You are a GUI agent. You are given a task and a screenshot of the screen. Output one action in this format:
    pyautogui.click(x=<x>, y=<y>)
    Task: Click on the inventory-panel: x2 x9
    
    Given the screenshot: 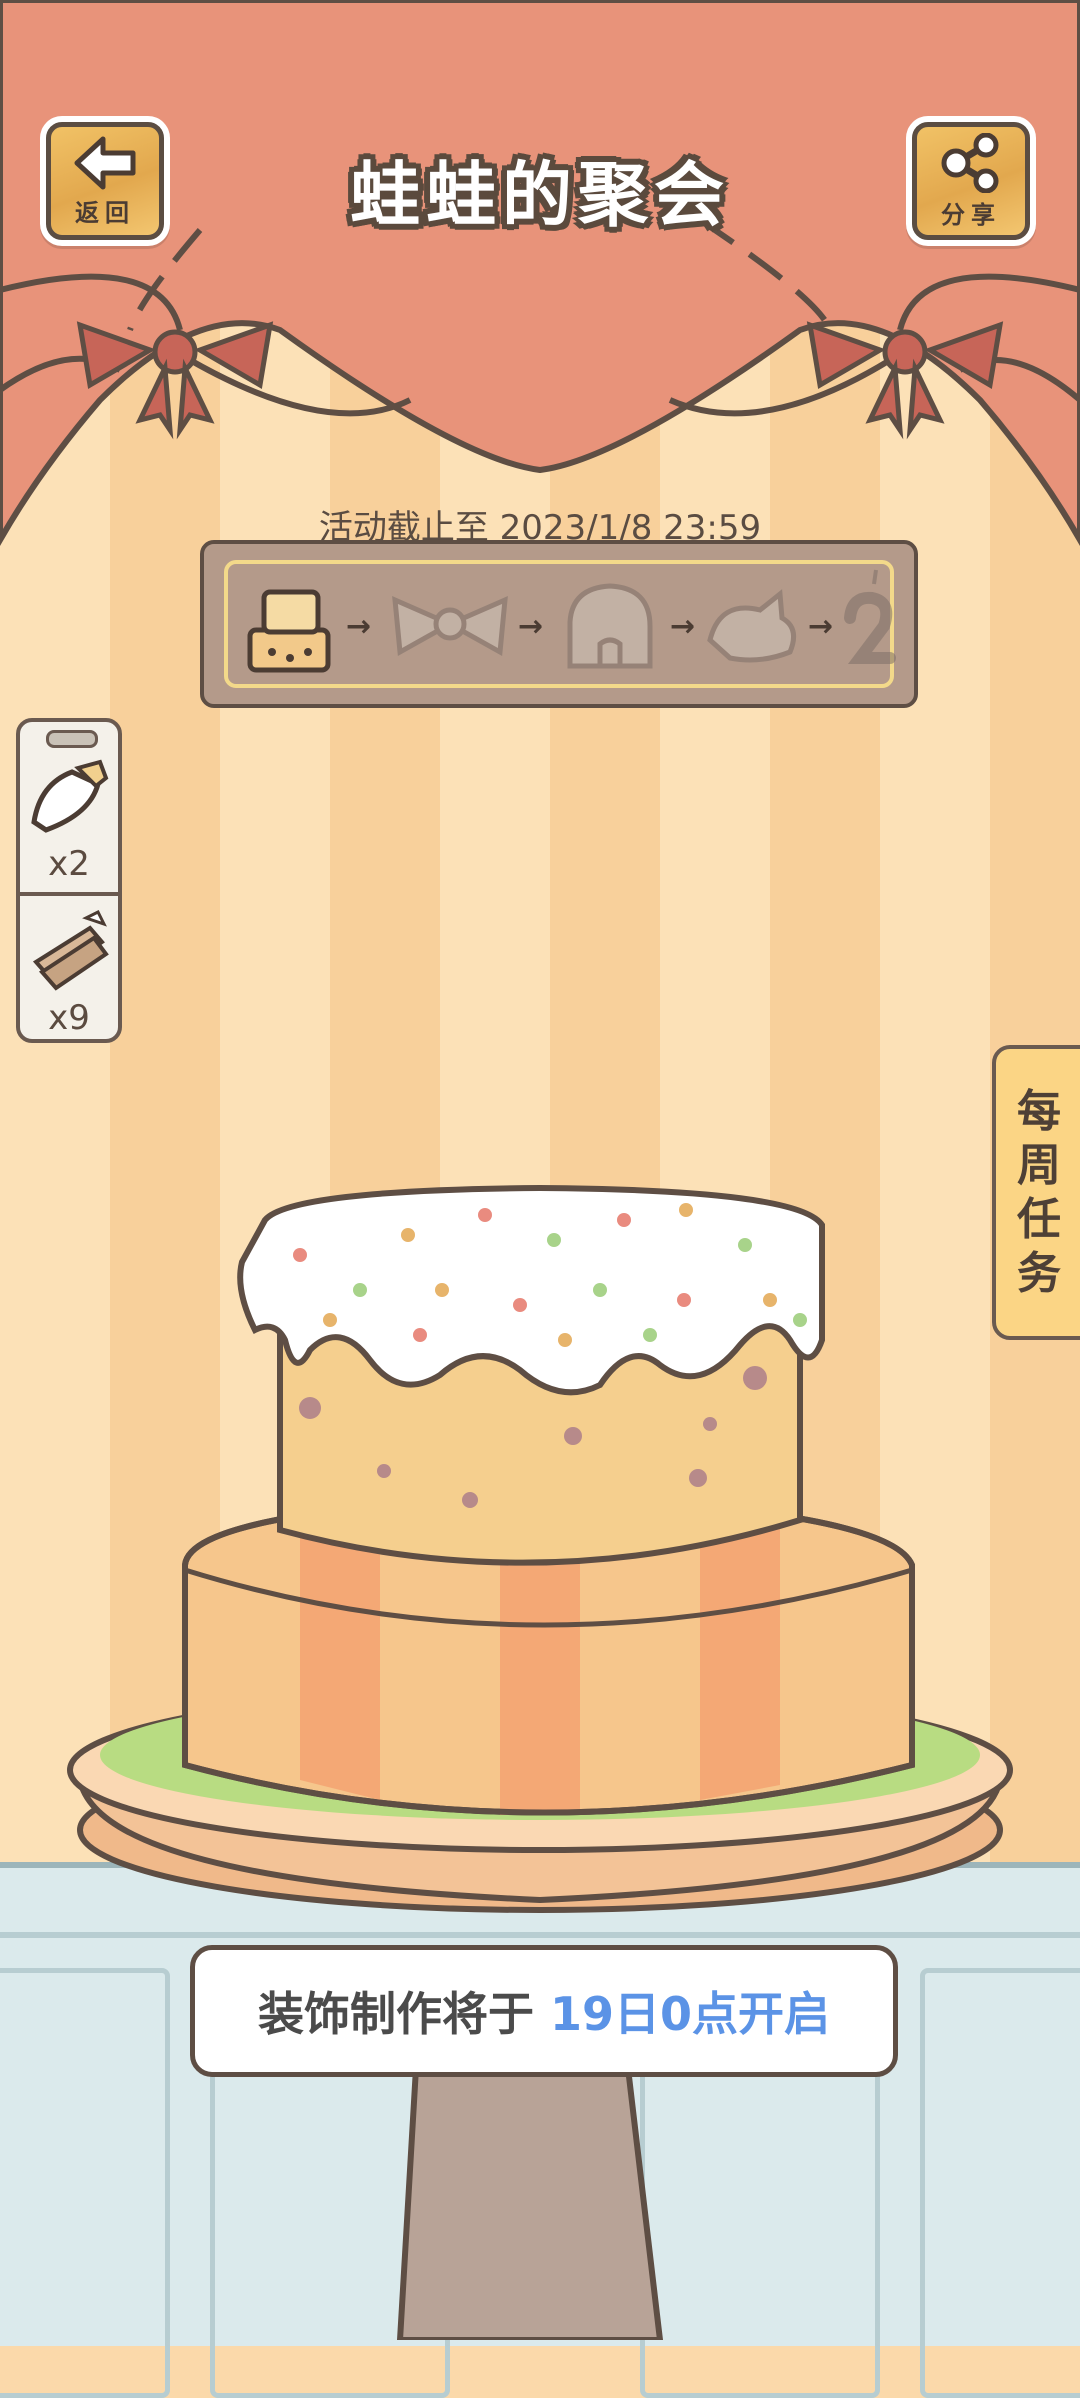 What is the action you would take?
    pyautogui.click(x=69, y=880)
    